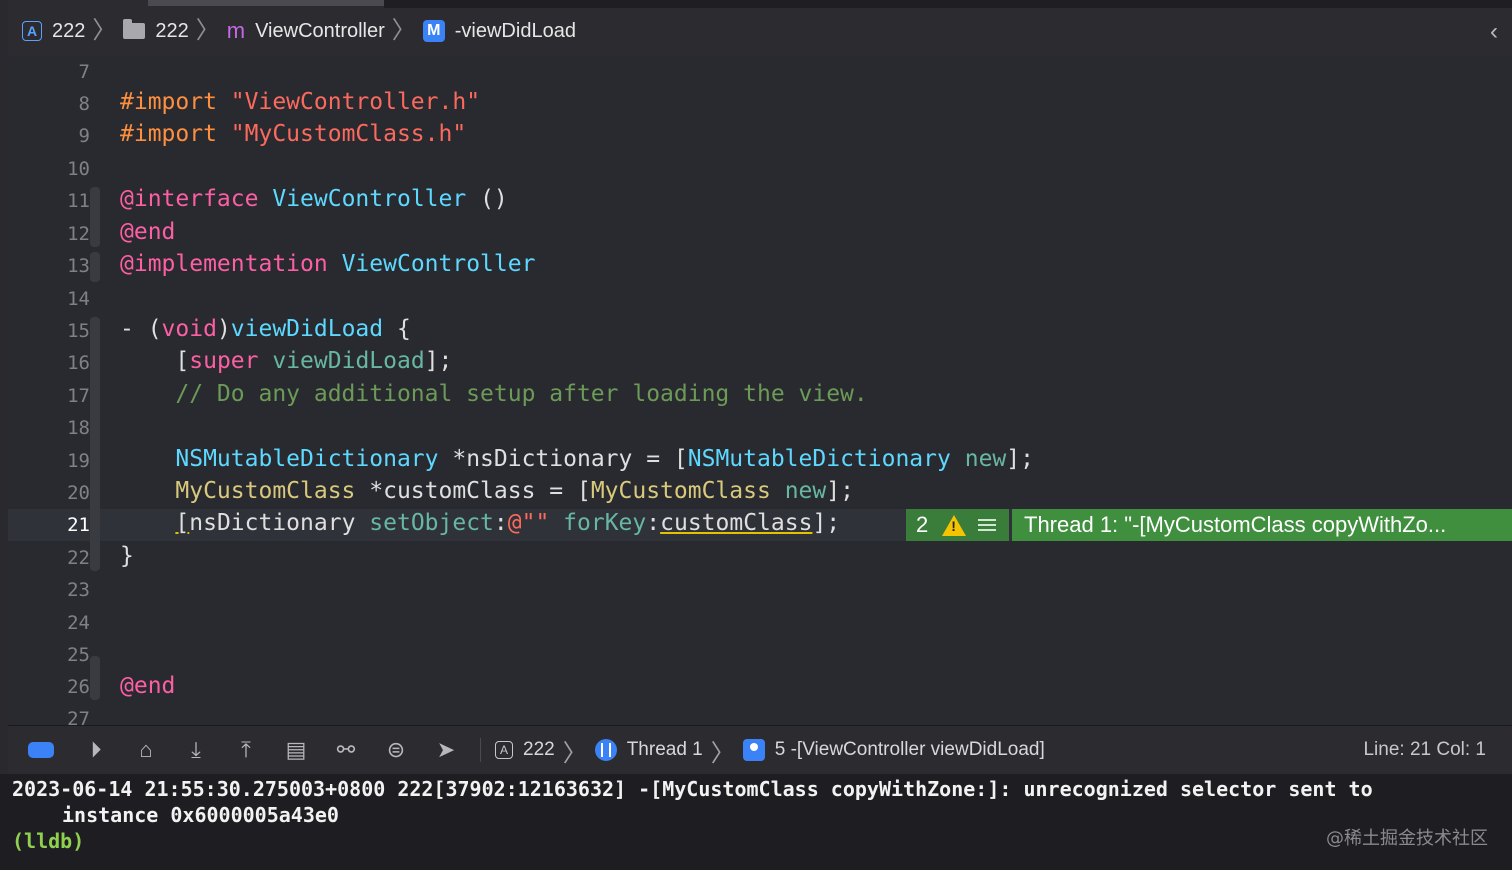 The width and height of the screenshot is (1512, 870). I want to click on breakpoint-toggle-icon, so click(41, 750).